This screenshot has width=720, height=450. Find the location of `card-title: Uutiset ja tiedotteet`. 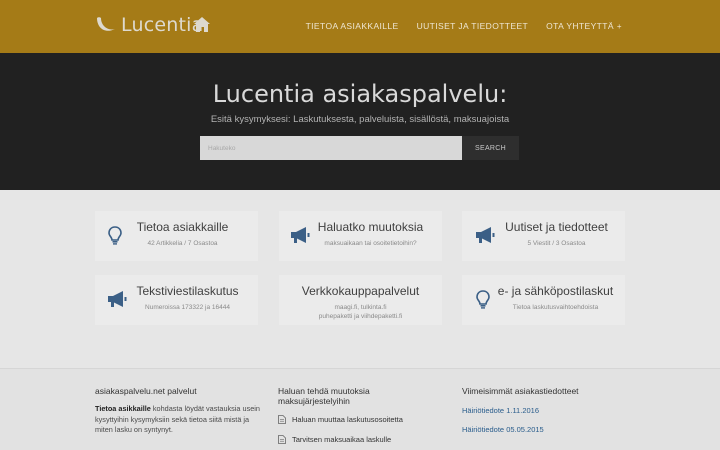

card-title: Uutiset ja tiedotteet is located at coordinates (556, 227).